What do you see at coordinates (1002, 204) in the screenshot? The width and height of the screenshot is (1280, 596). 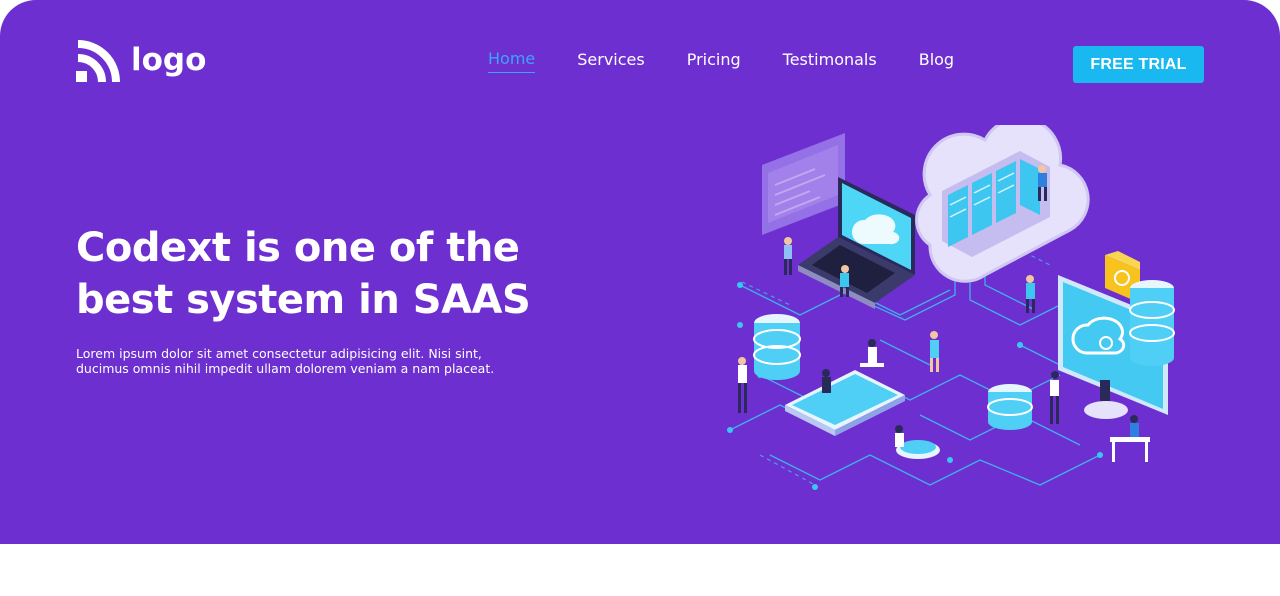 I see `cloud-server-icon` at bounding box center [1002, 204].